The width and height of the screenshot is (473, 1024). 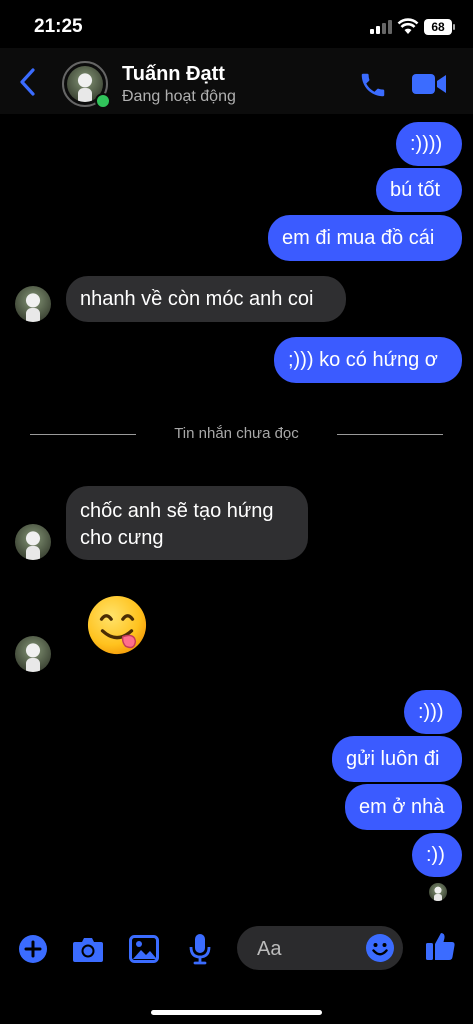 I want to click on emoji-icon, so click(x=380, y=948).